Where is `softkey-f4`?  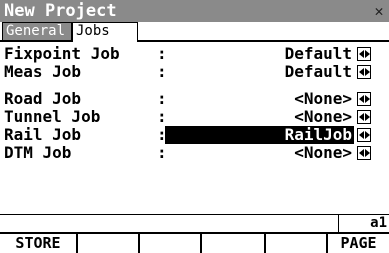 softkey-f4 is located at coordinates (234, 243).